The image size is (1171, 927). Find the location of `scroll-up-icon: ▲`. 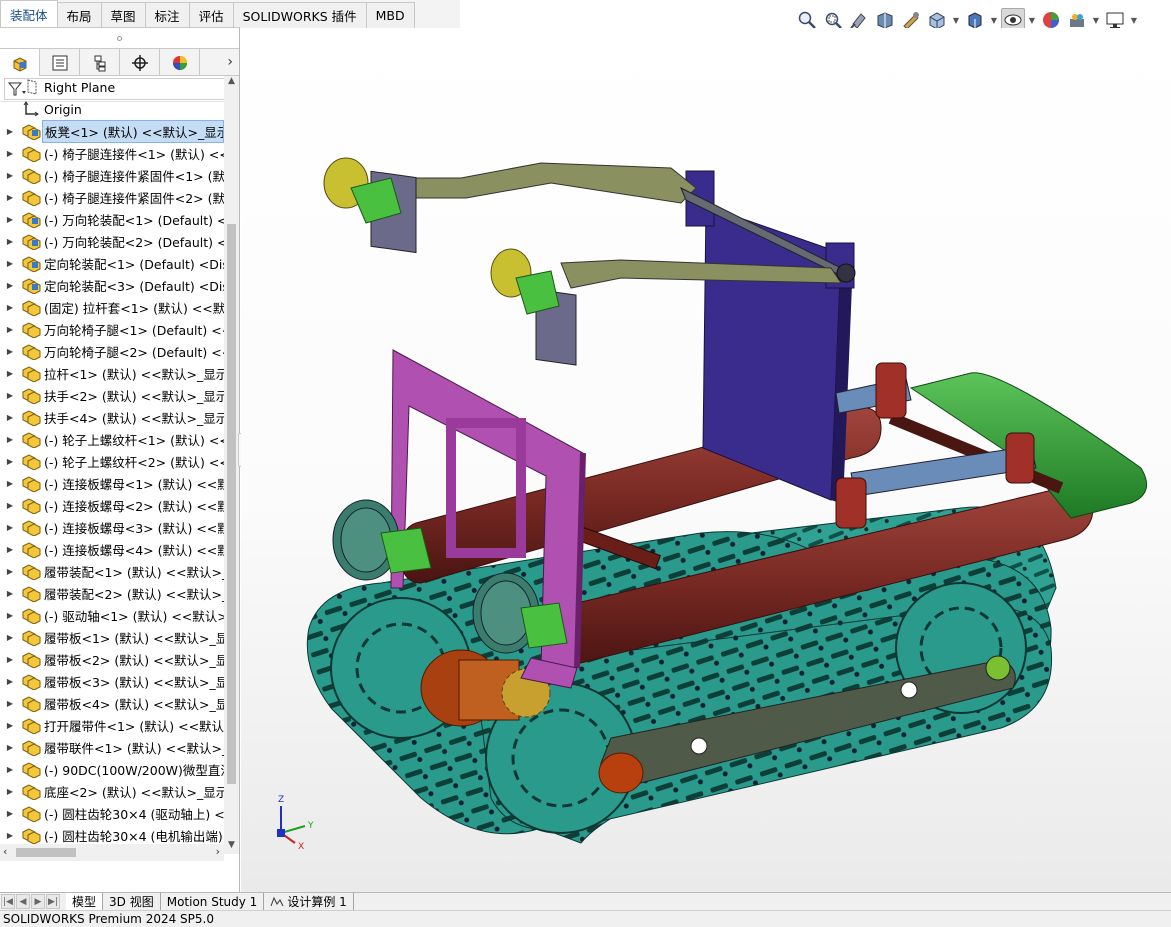

scroll-up-icon: ▲ is located at coordinates (231, 83).